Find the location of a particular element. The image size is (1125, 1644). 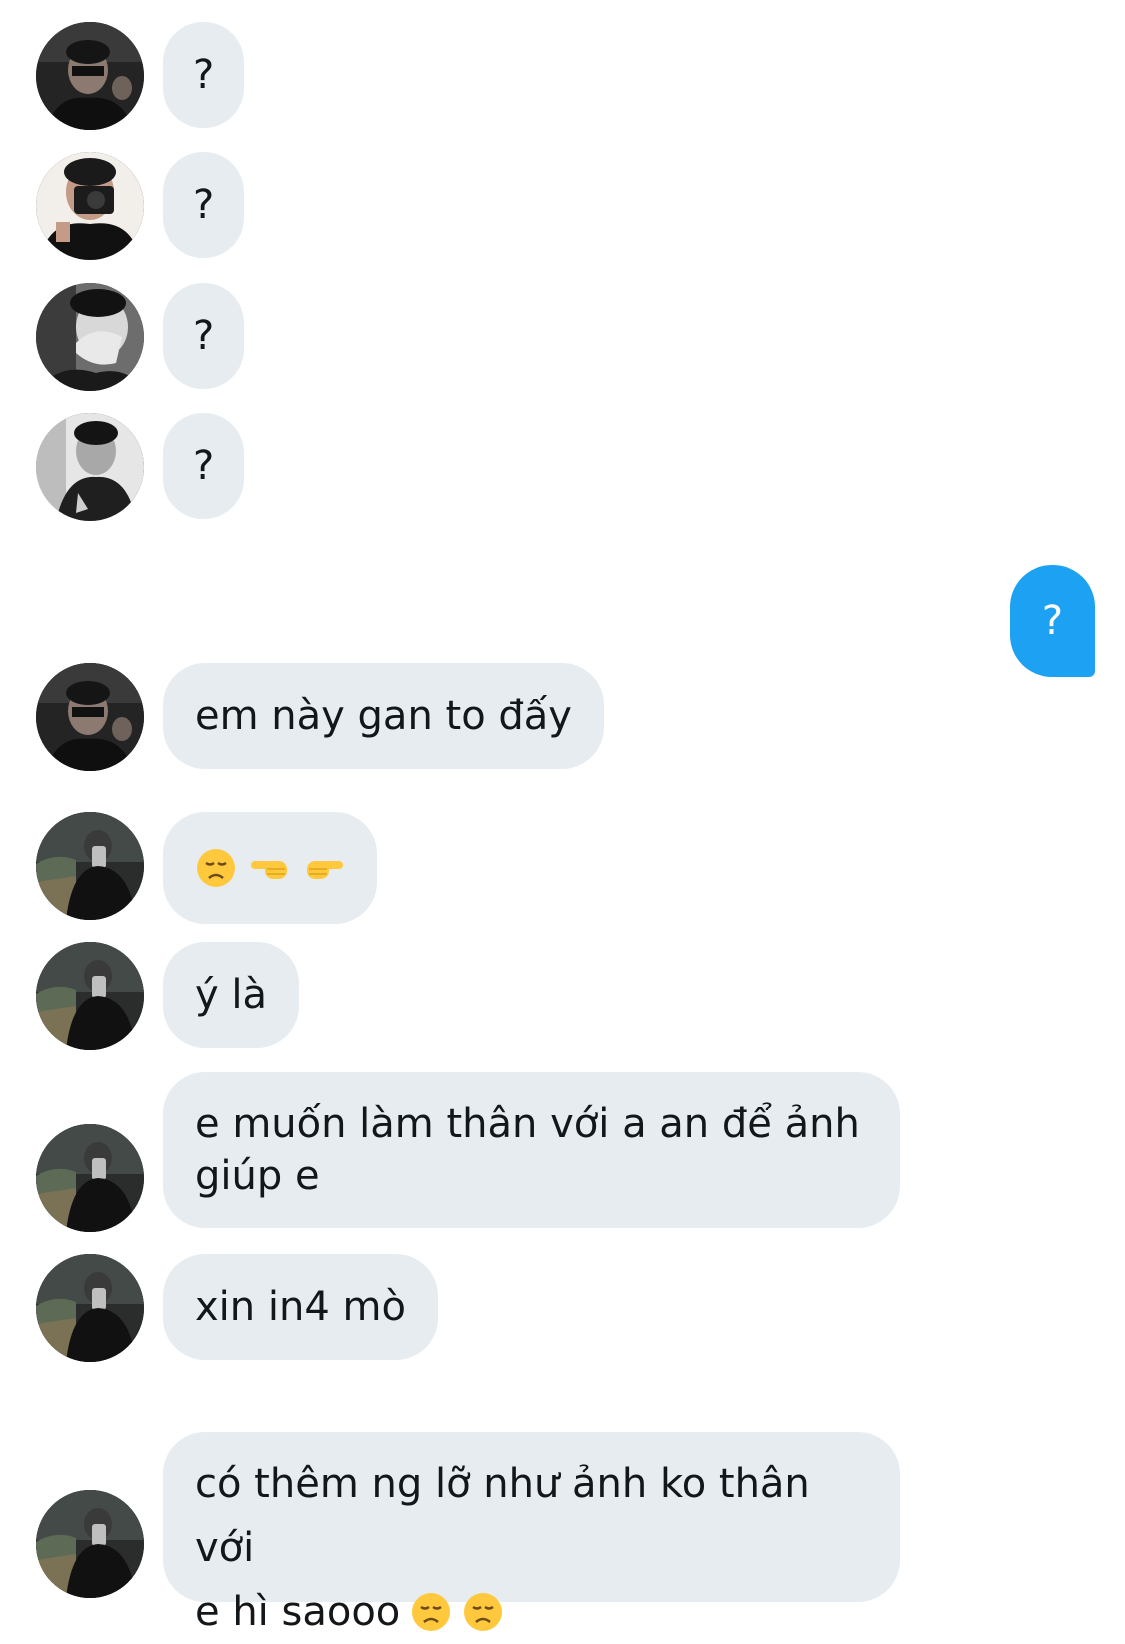

message-bubble is located at coordinates (270, 868).